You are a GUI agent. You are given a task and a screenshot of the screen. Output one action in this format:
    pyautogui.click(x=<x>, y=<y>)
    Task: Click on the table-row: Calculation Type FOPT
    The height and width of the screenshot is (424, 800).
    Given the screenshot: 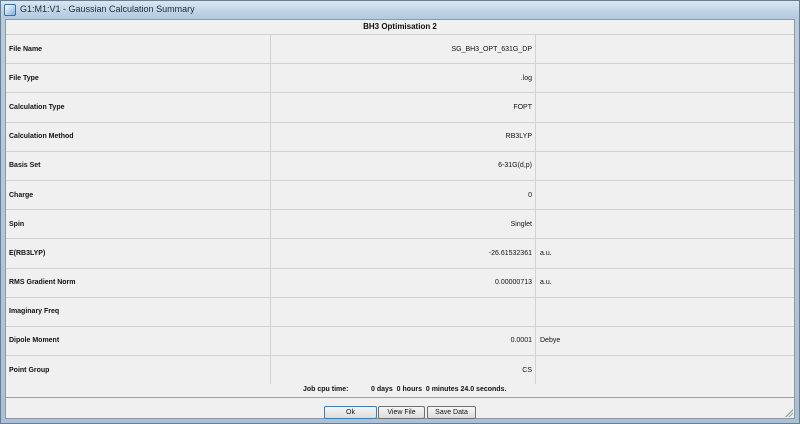 What is the action you would take?
    pyautogui.click(x=400, y=107)
    